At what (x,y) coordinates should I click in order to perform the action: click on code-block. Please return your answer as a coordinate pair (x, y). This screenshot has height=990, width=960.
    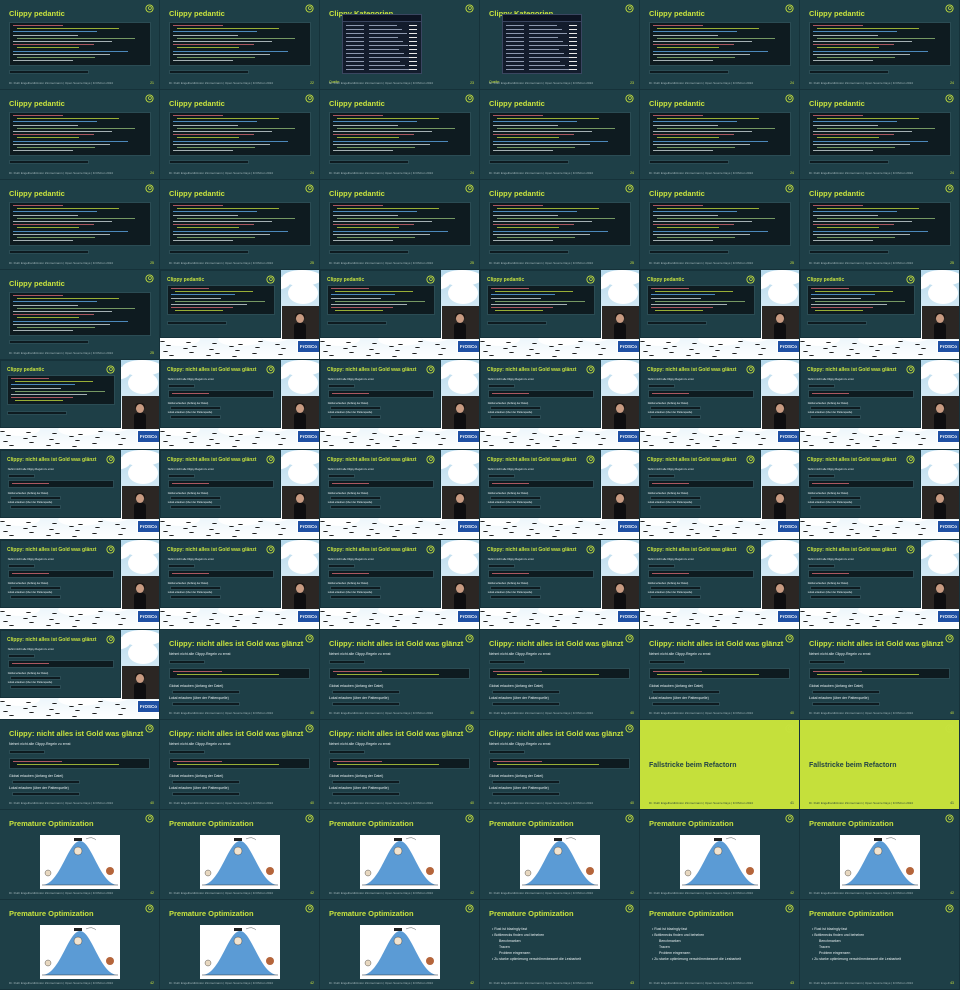
    Looking at the image, I should click on (720, 134).